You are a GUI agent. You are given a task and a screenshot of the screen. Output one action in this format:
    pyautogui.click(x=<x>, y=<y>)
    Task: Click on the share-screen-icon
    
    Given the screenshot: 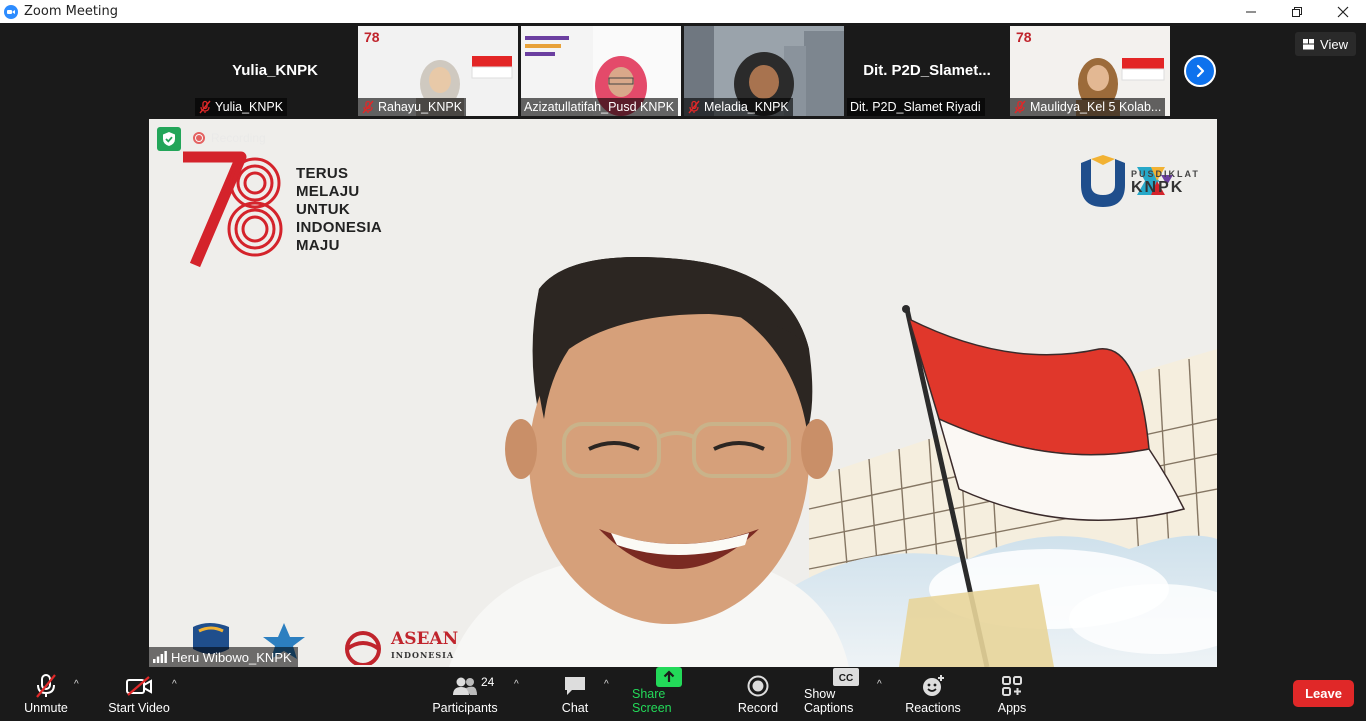 What is the action you would take?
    pyautogui.click(x=669, y=677)
    